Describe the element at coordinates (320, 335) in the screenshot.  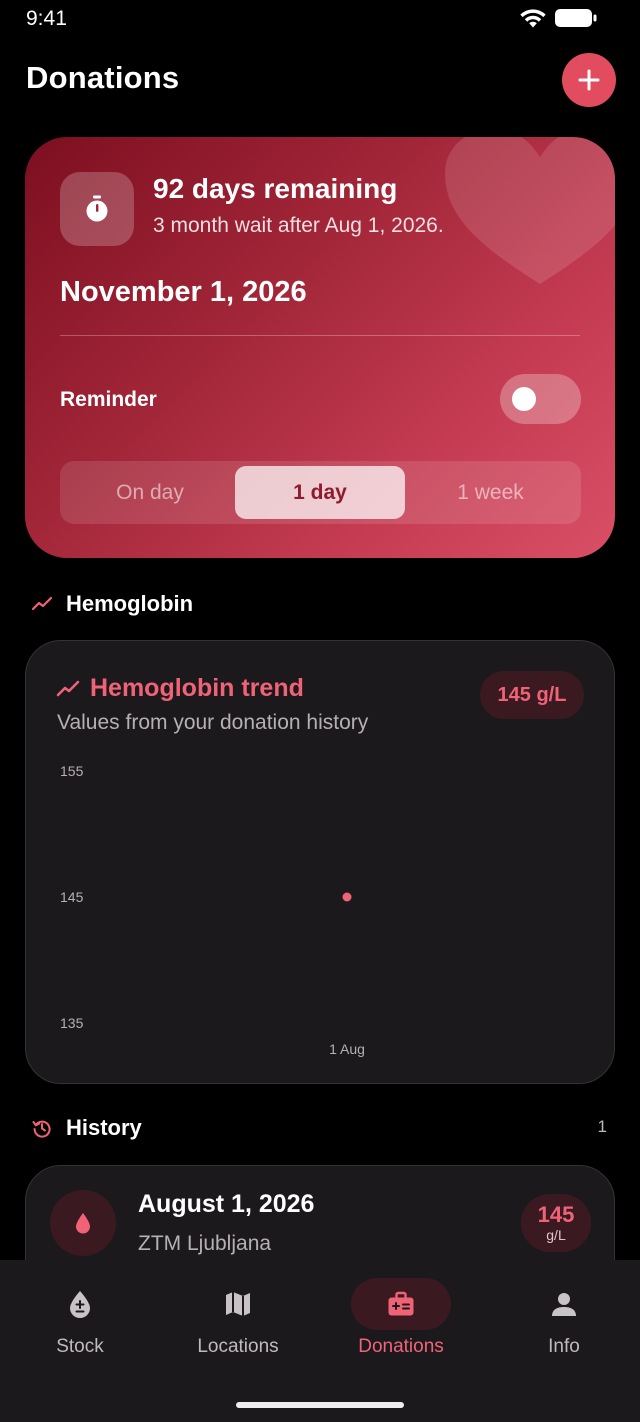
I see `divider` at that location.